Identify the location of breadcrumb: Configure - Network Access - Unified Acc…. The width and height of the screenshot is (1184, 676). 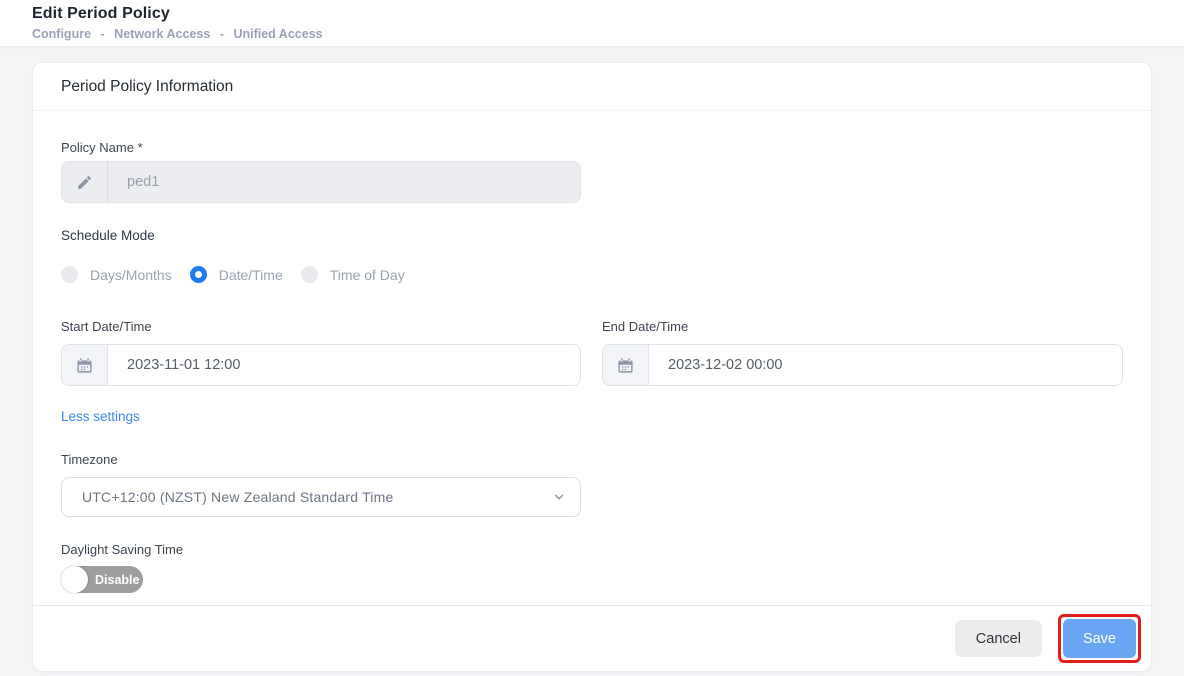
(592, 34).